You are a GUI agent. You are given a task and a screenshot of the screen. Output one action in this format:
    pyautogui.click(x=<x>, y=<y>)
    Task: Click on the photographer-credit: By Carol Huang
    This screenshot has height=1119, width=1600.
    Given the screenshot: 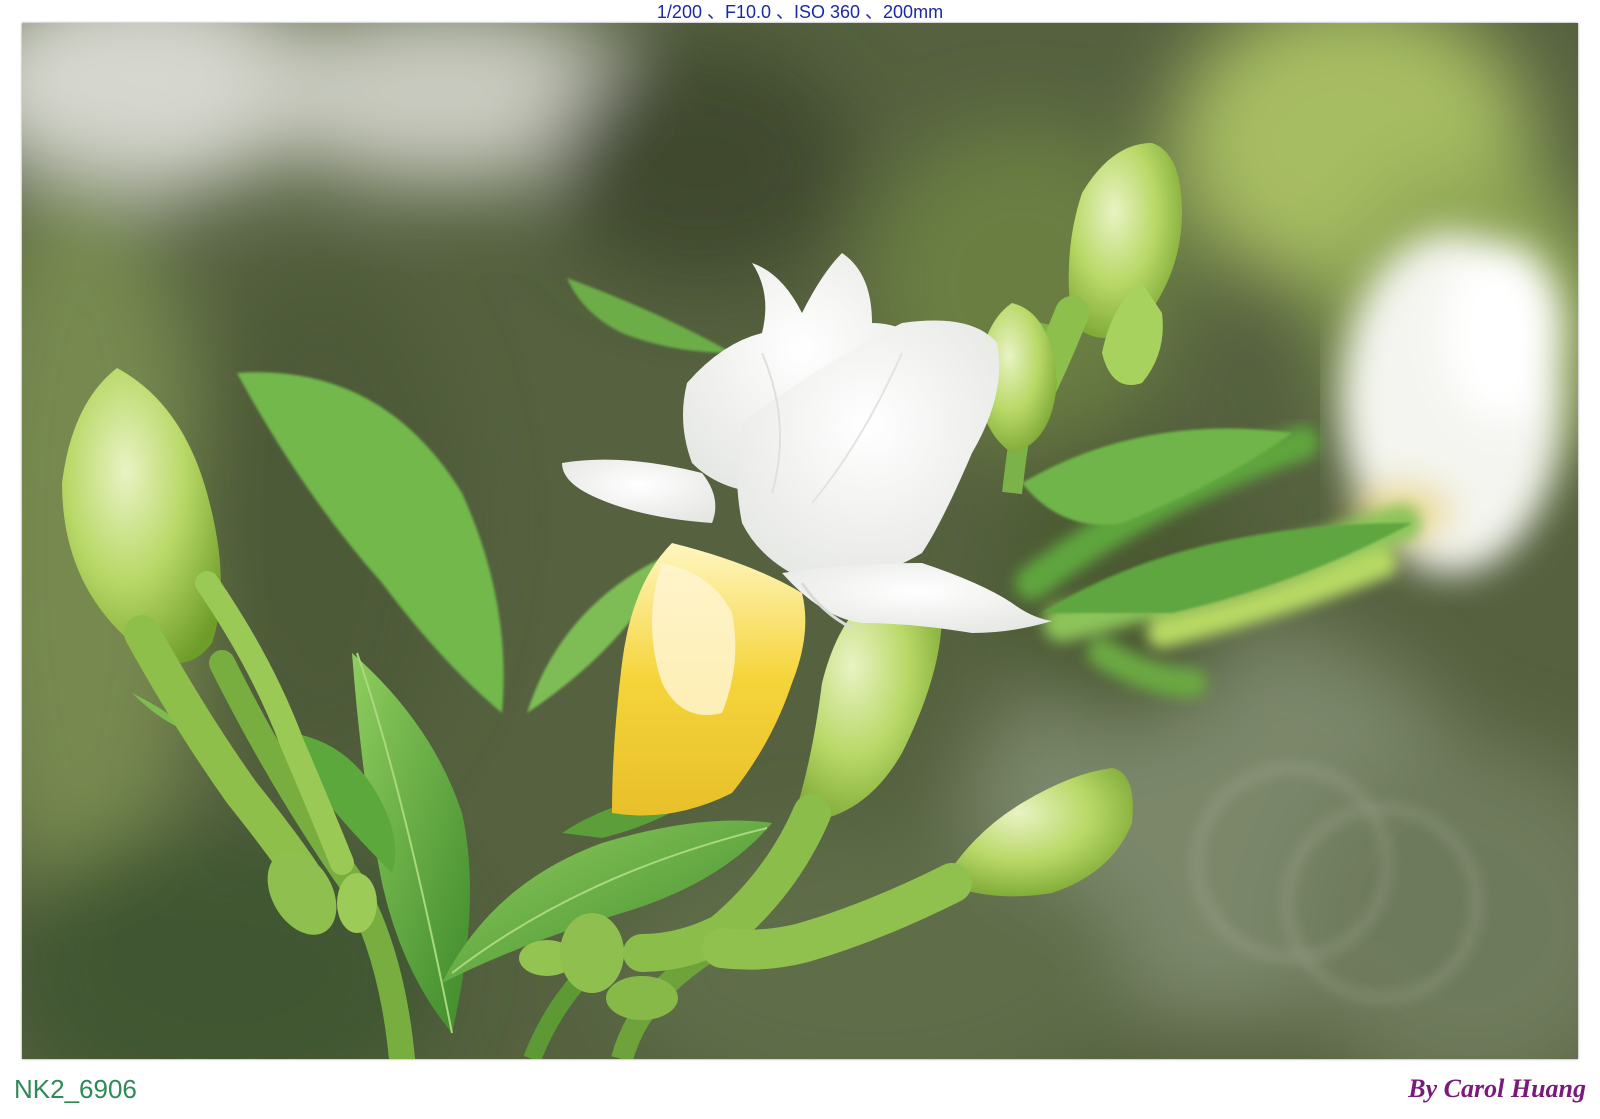 What is the action you would take?
    pyautogui.click(x=1497, y=1088)
    